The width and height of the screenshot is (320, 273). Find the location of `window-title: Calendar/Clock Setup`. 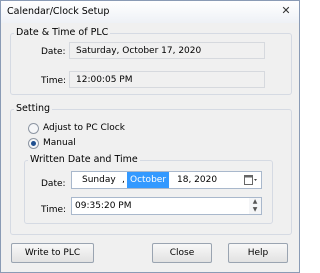

window-title: Calendar/Clock Setup is located at coordinates (58, 11).